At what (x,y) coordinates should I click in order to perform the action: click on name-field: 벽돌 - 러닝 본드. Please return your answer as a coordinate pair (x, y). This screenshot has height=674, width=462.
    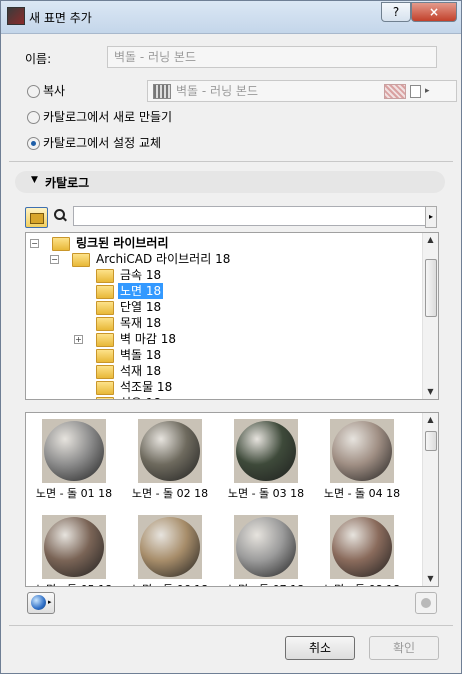
    Looking at the image, I should click on (272, 57).